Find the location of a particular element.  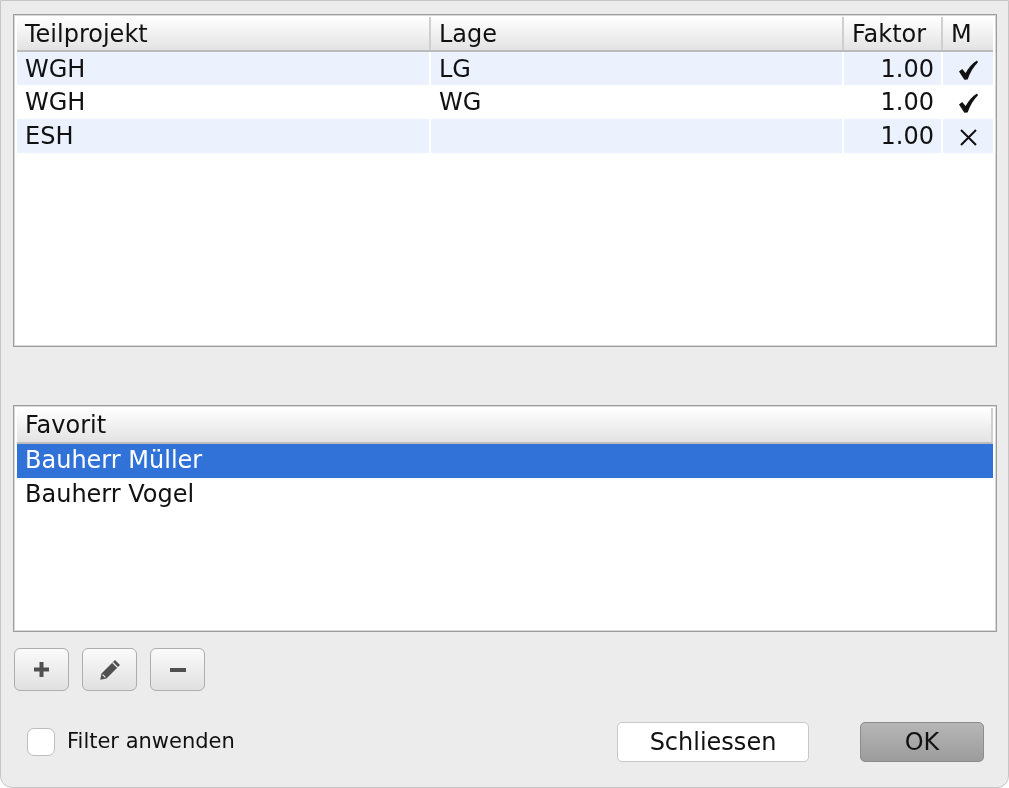

remove-button is located at coordinates (177, 669).